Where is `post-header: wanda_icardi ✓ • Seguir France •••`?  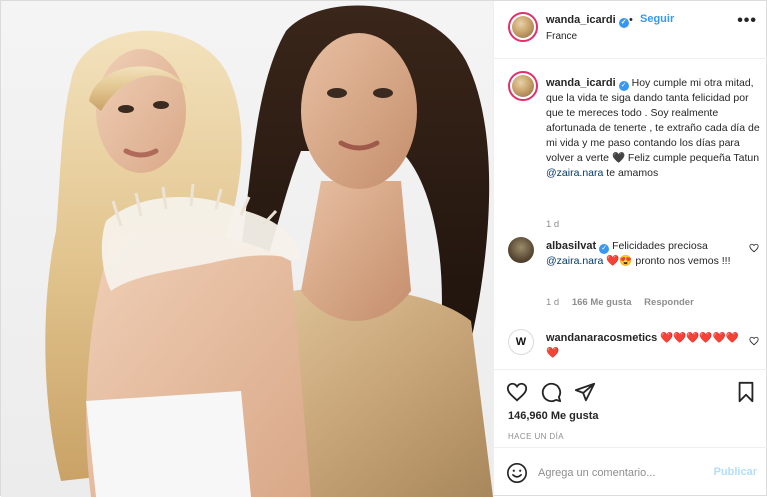 post-header: wanda_icardi ✓ • Seguir France ••• is located at coordinates (630, 30).